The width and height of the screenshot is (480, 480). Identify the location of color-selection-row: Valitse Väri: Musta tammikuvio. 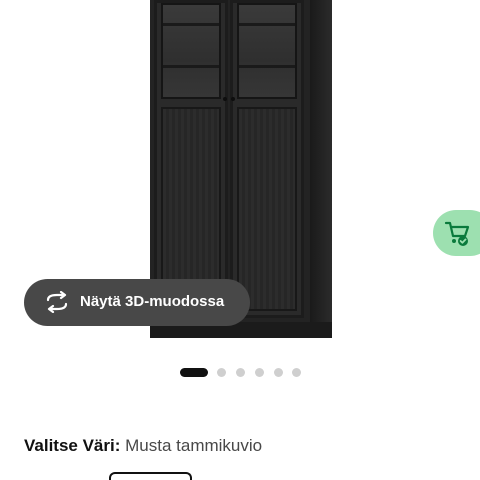
(143, 446).